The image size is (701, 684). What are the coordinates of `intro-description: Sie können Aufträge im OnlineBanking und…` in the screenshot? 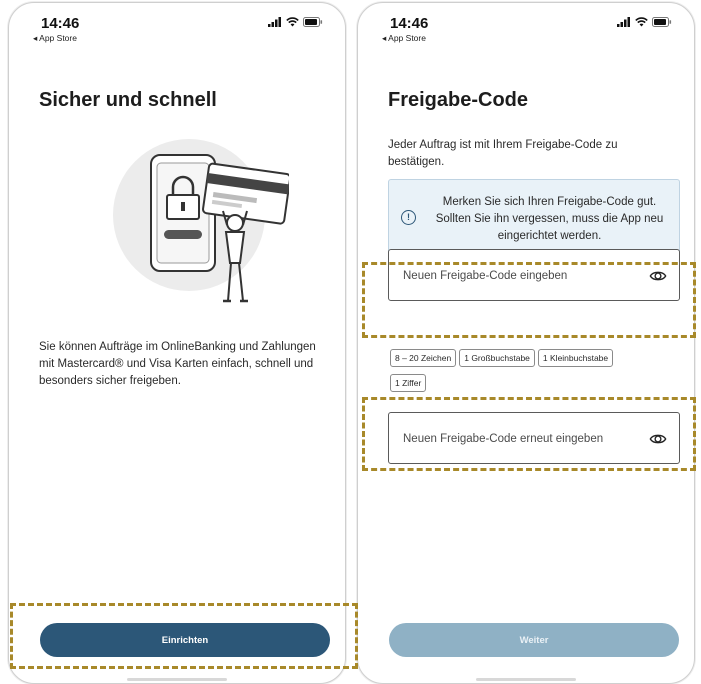 It's located at (177, 364).